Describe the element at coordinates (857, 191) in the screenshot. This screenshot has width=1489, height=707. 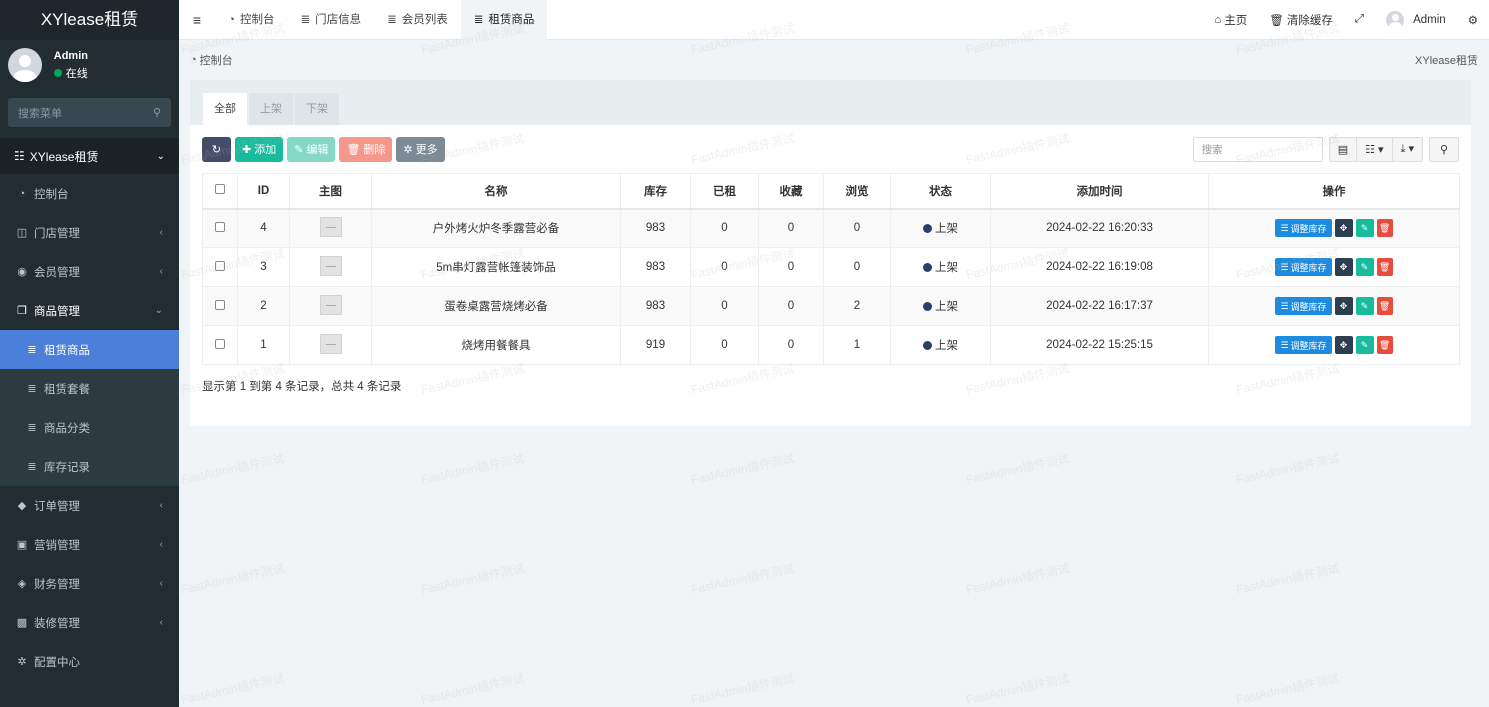
I see `column-header: 浏览` at that location.